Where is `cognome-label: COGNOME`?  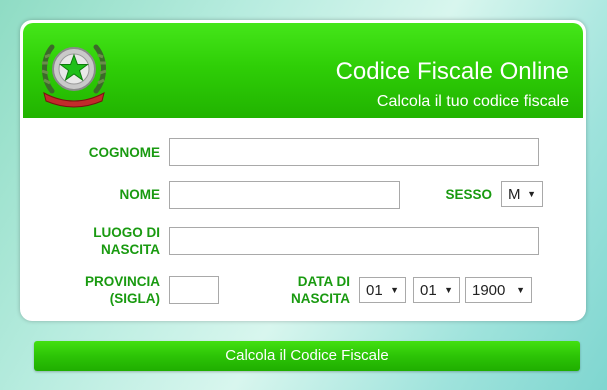
cognome-label: COGNOME is located at coordinates (124, 152).